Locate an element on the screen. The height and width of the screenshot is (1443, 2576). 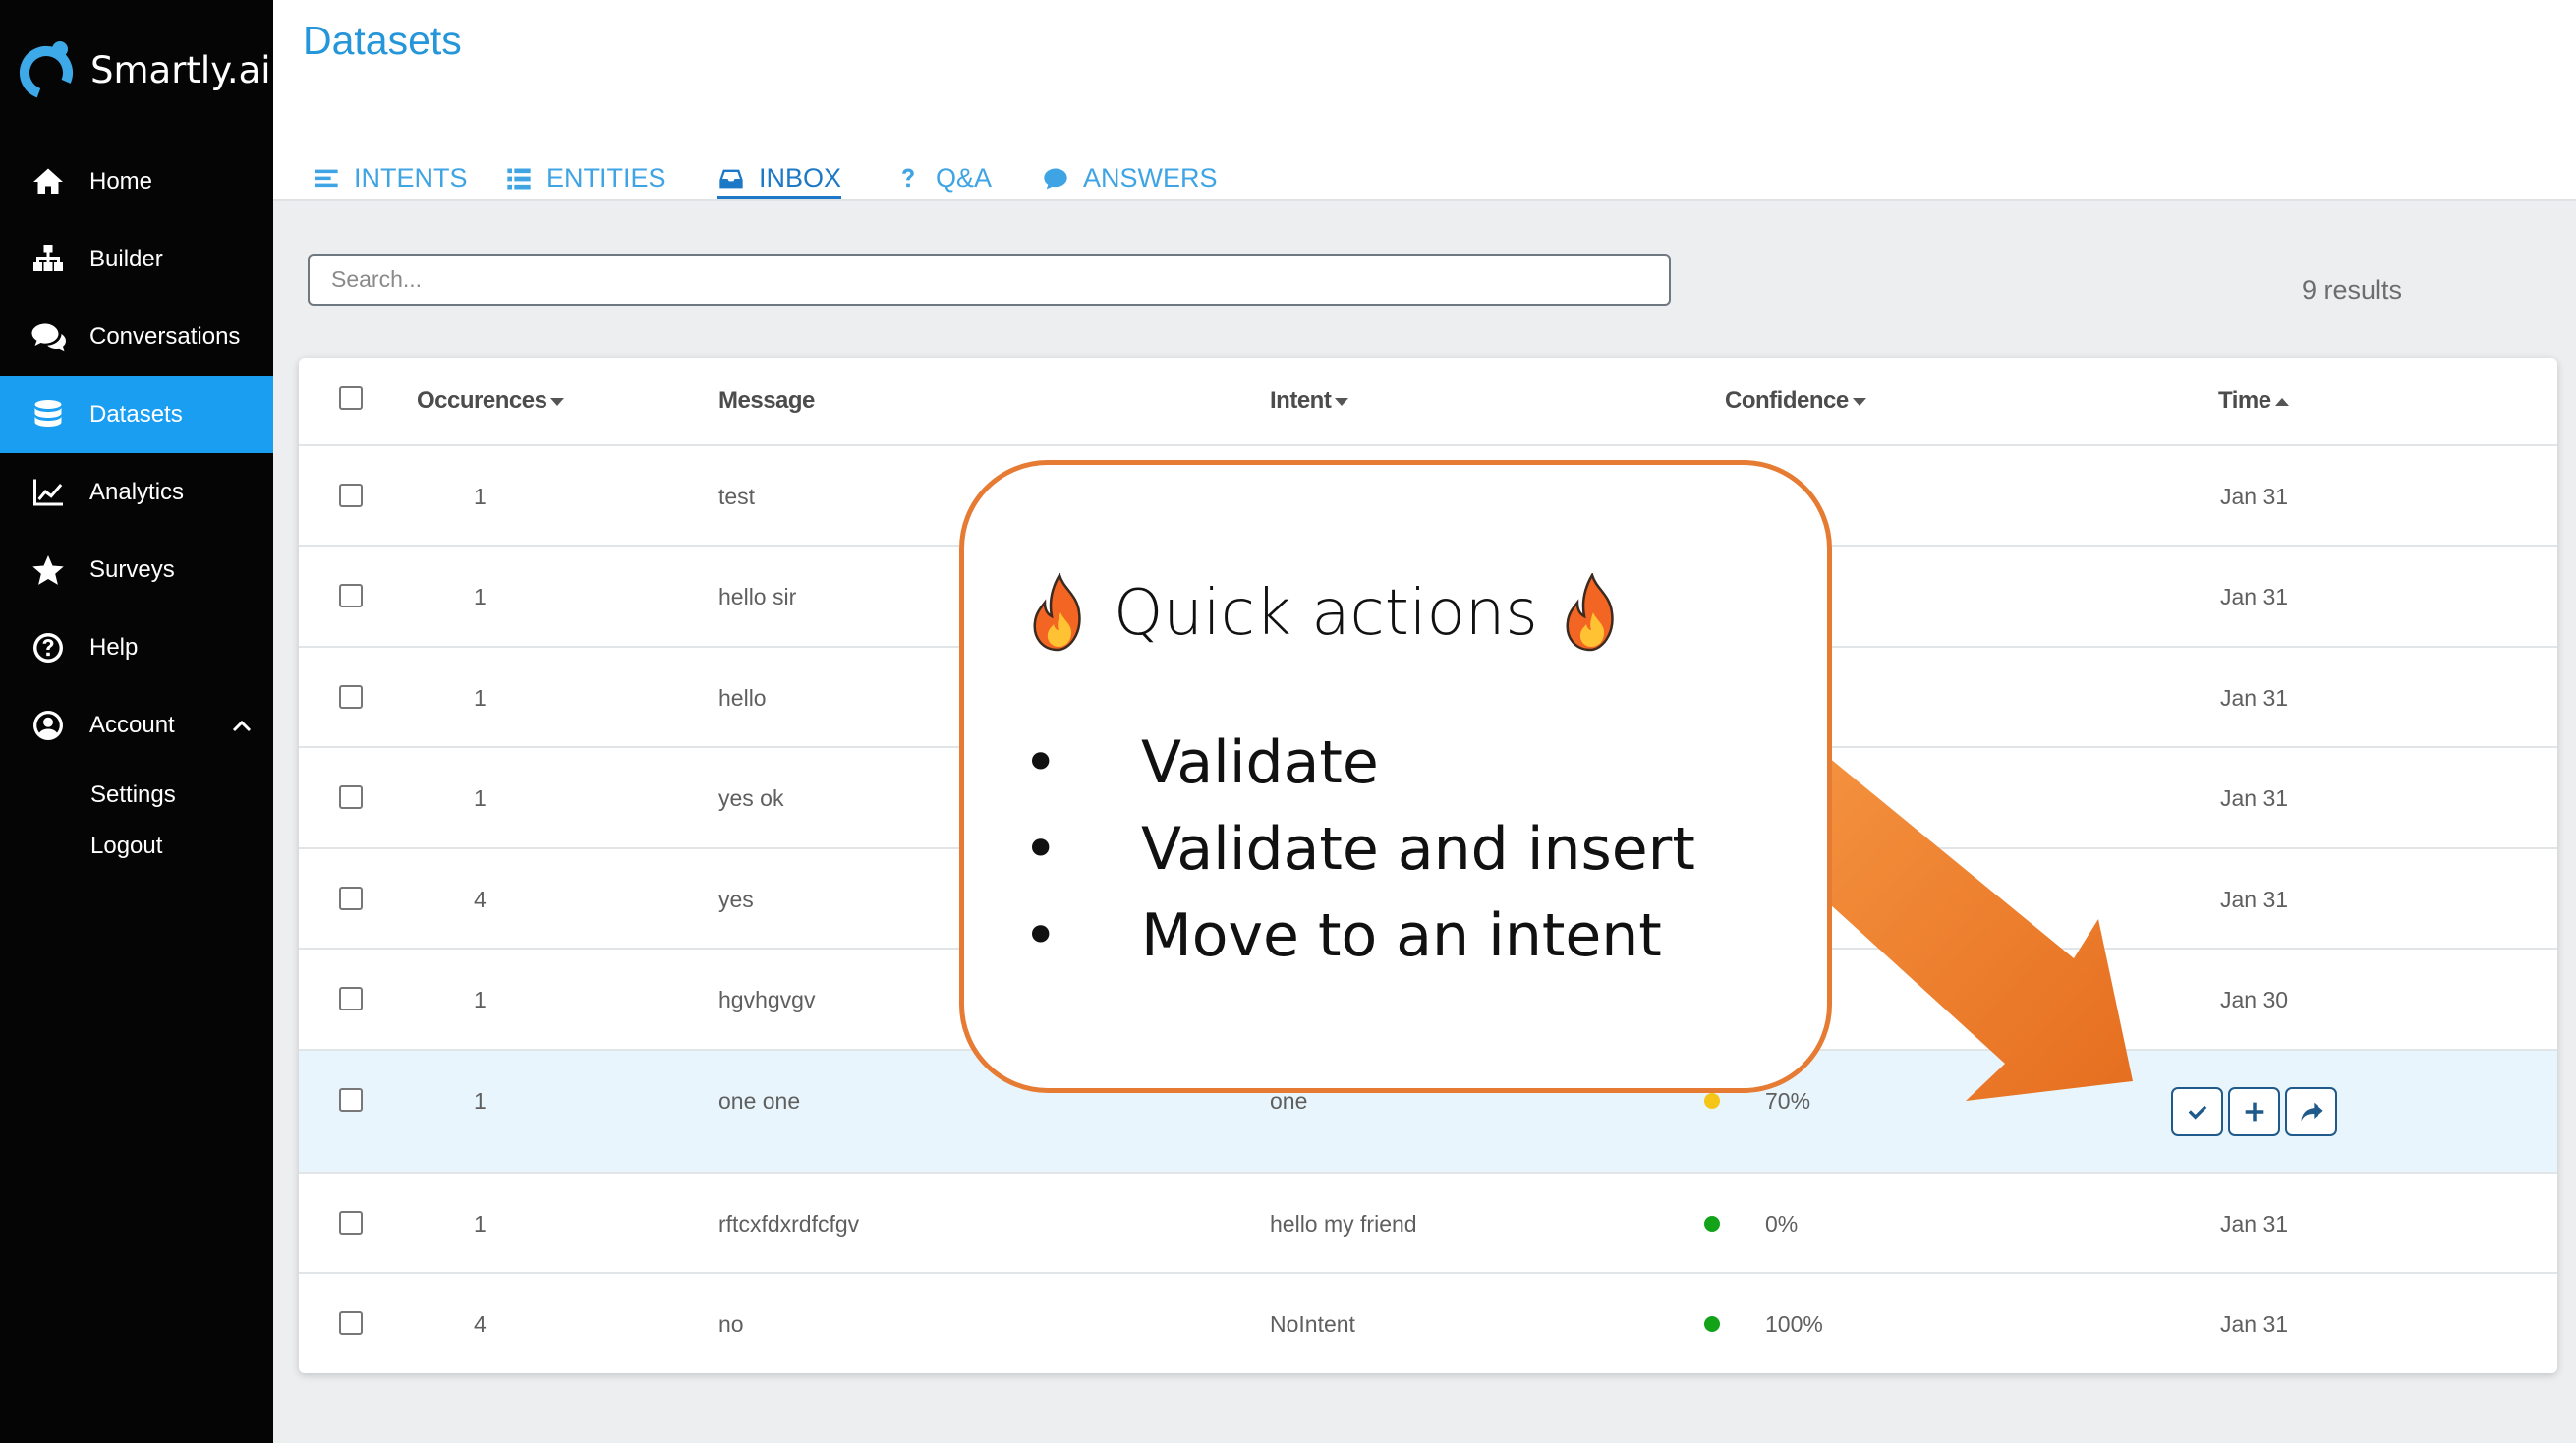
table-row: 4 no NoIntent 100% Jan 31 is located at coordinates (1428, 1323).